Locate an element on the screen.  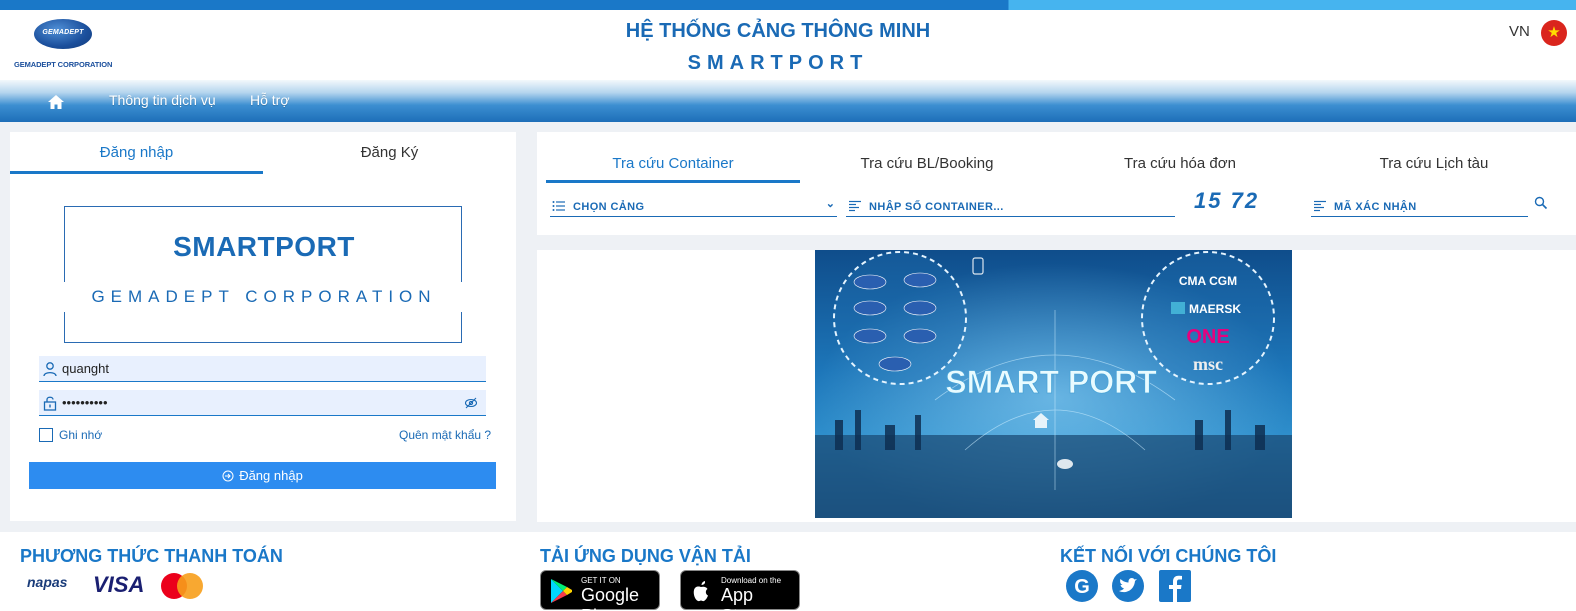
app-store-badge: Download on the App Store is located at coordinates (740, 590).